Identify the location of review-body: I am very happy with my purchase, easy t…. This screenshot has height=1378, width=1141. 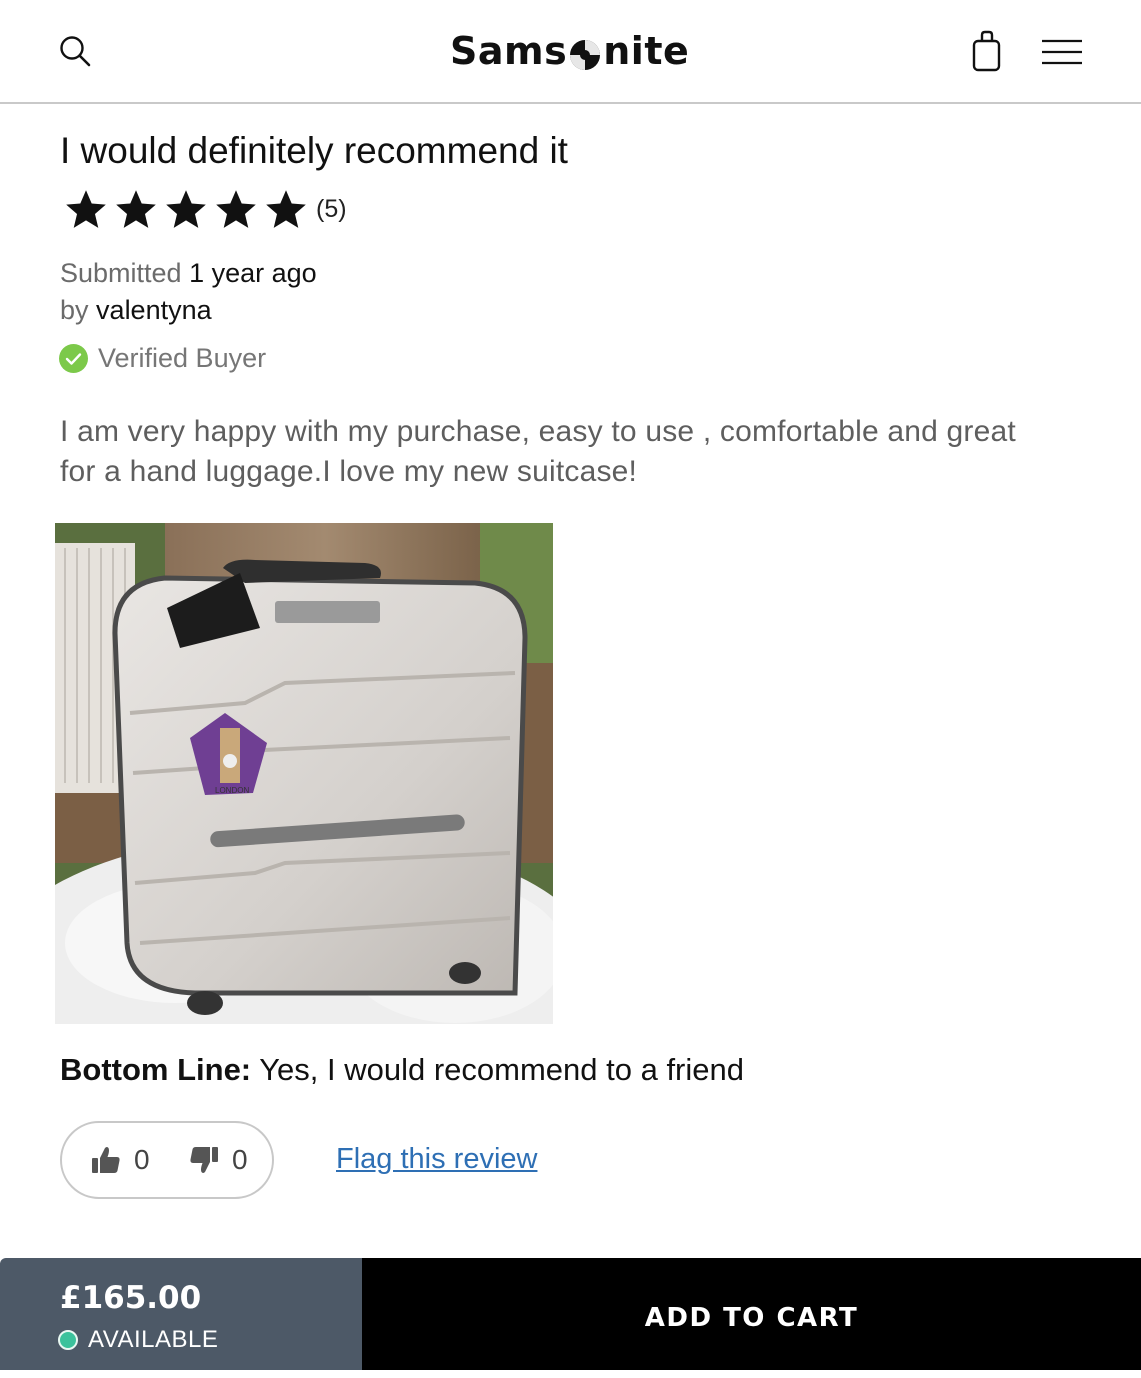
(538, 451).